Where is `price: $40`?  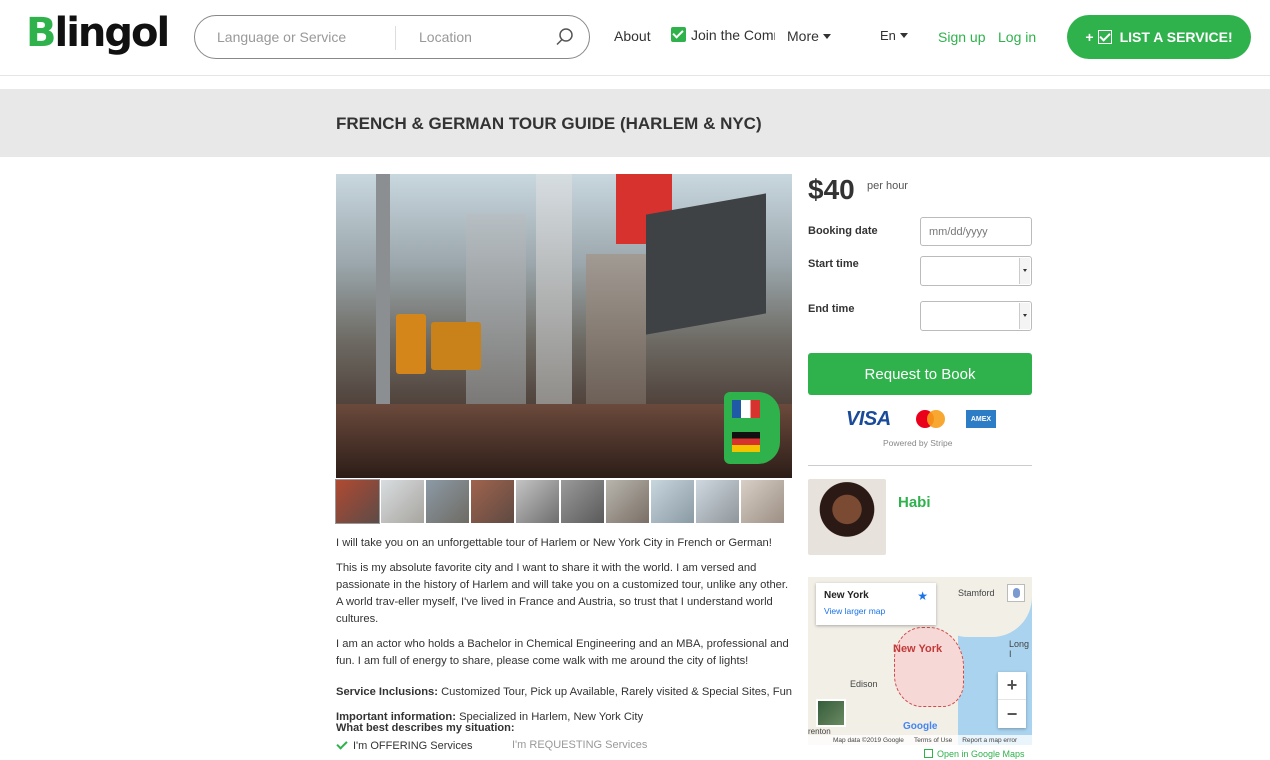 price: $40 is located at coordinates (831, 189).